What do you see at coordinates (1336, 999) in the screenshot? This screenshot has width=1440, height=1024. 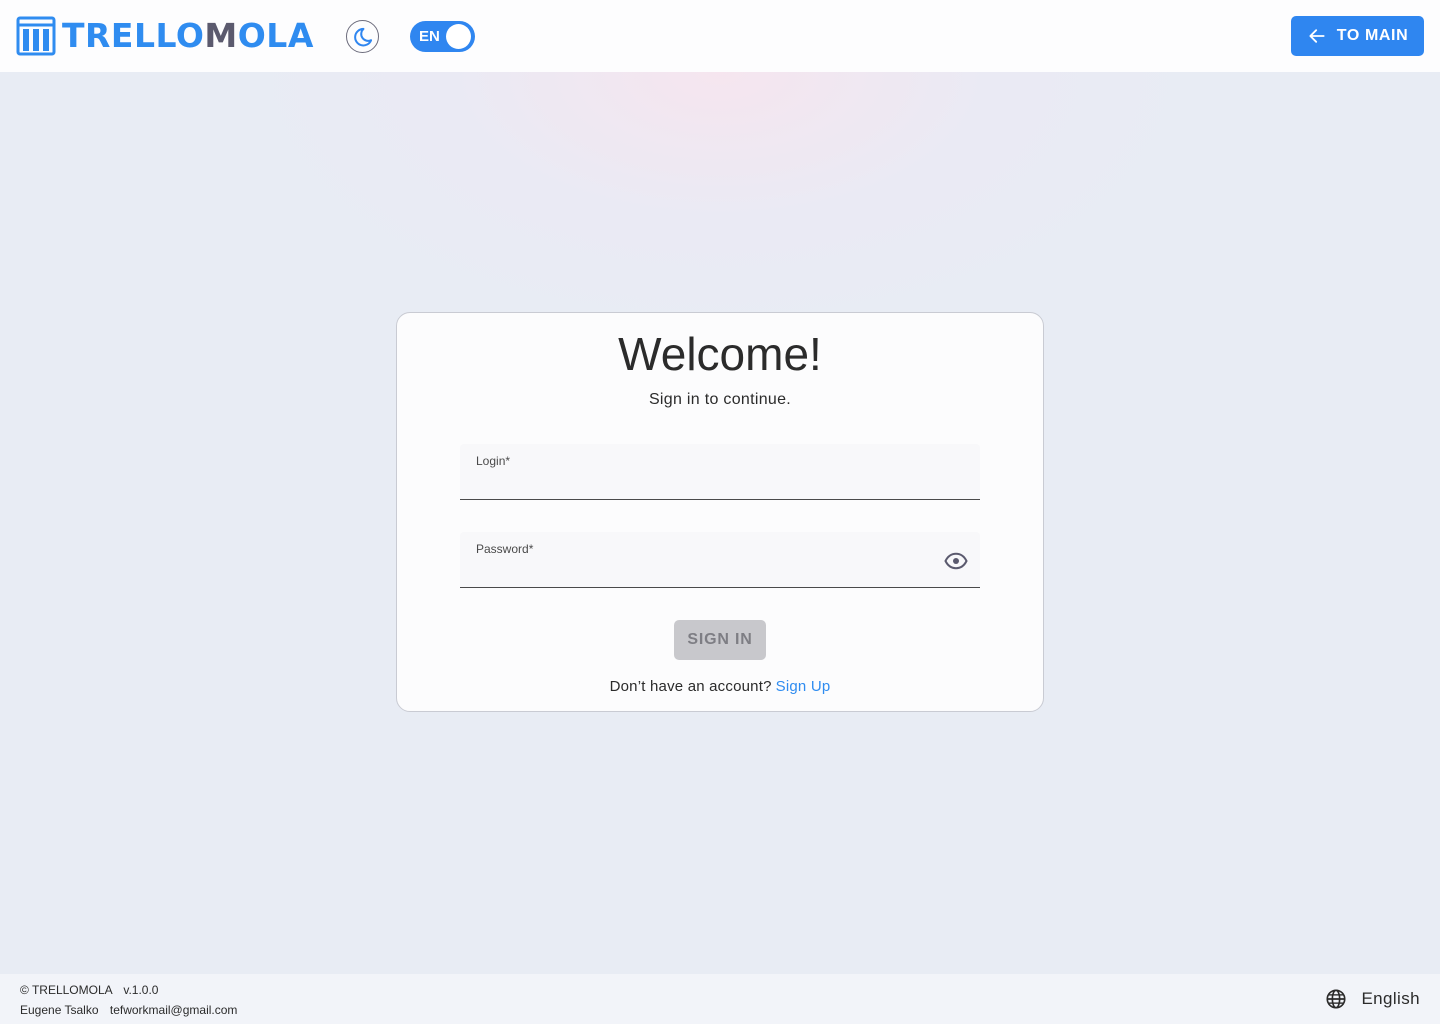 I see `globe-icon` at bounding box center [1336, 999].